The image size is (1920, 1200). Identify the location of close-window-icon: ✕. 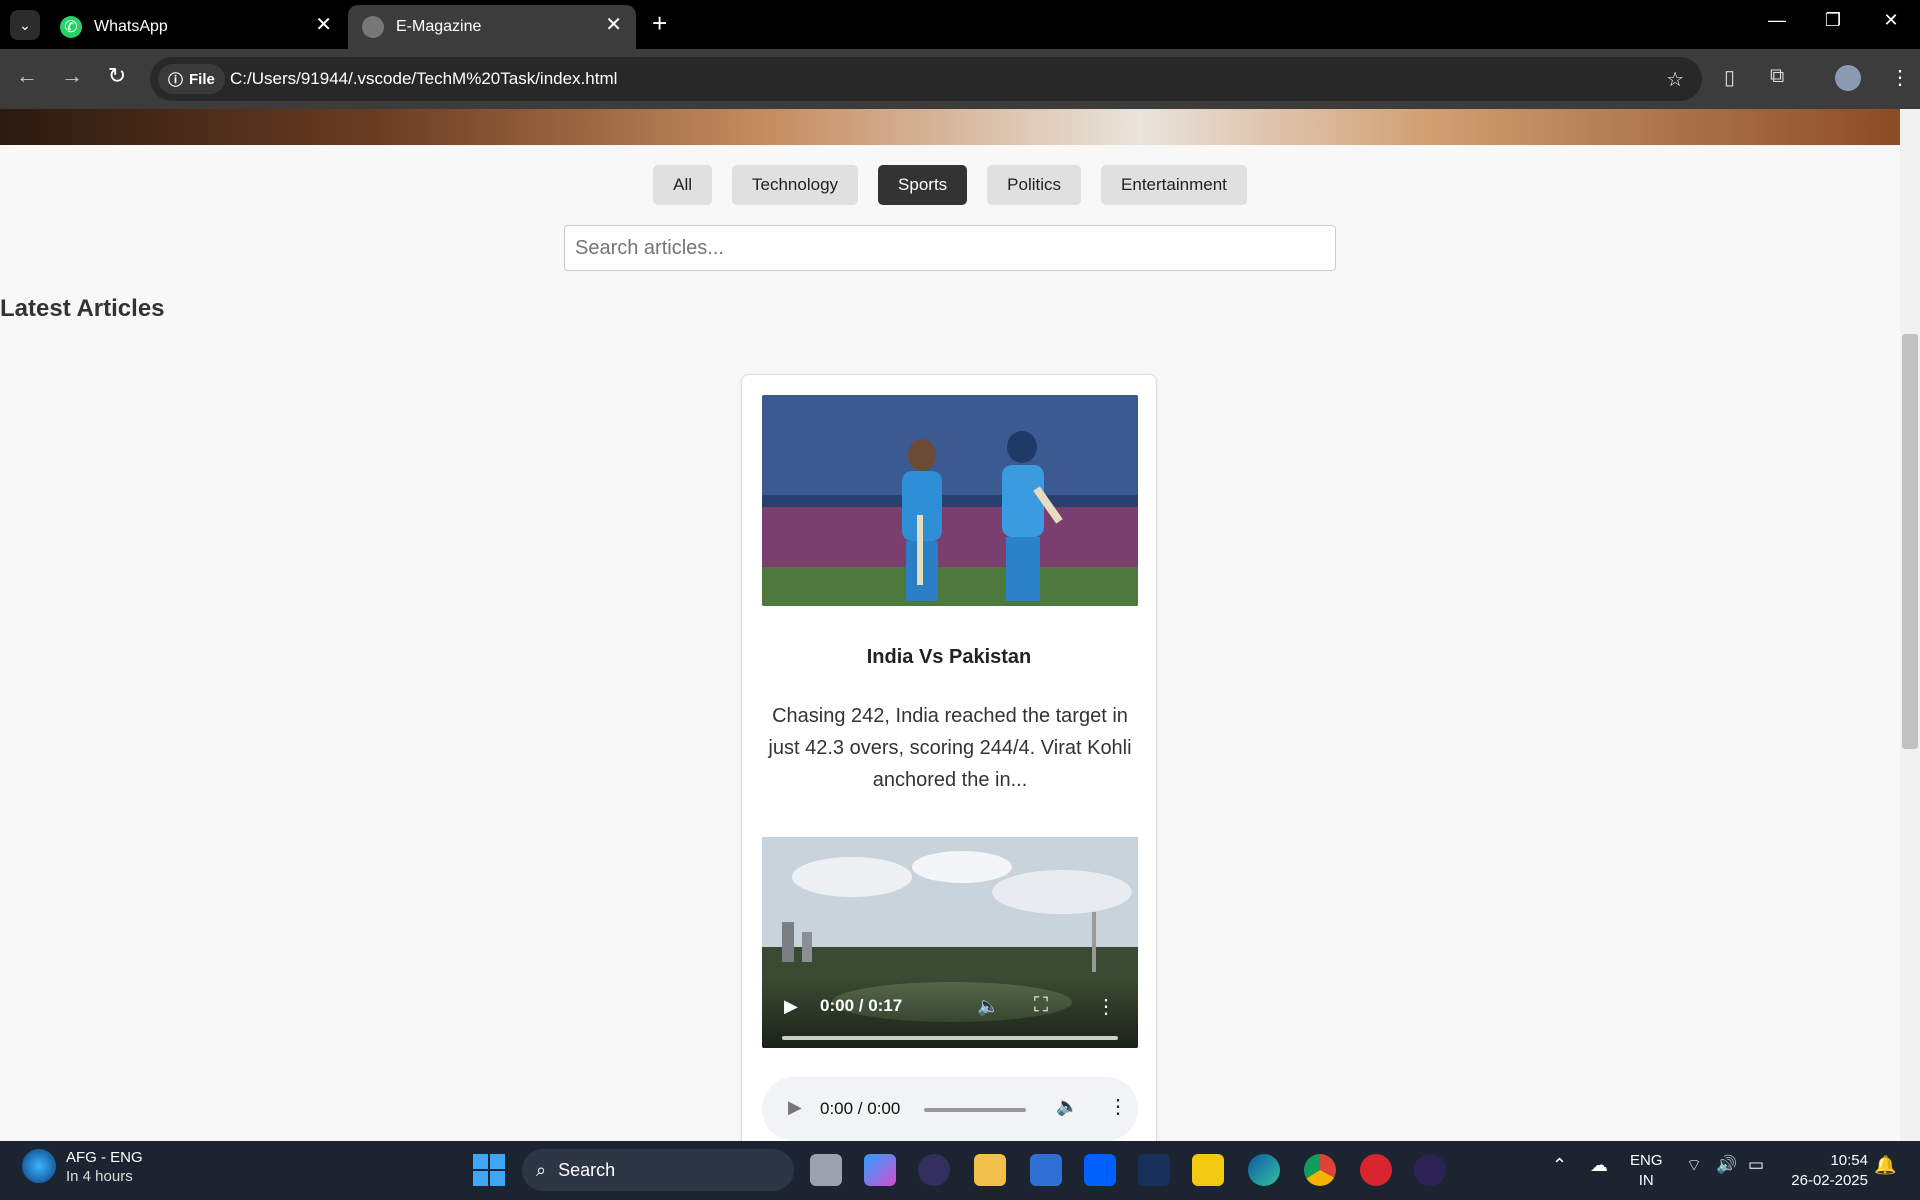
(1891, 20).